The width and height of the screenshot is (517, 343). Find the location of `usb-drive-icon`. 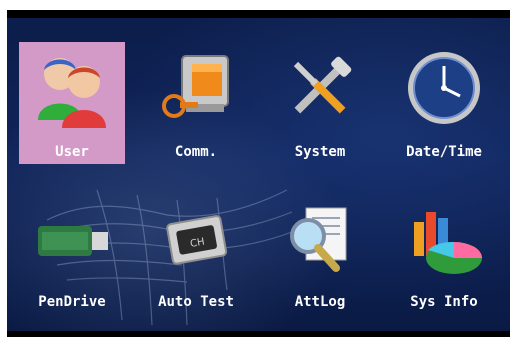

usb-drive-icon is located at coordinates (73, 241).